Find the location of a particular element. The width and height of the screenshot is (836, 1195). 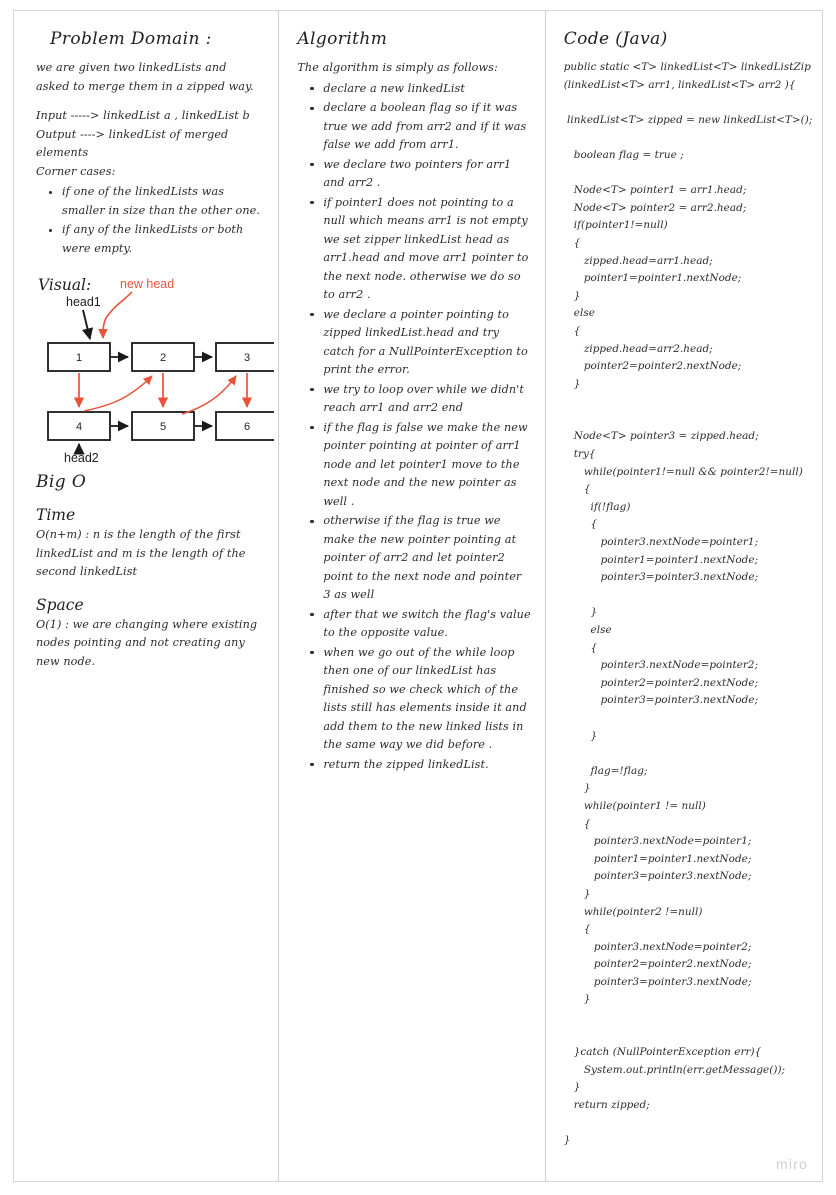

visual-diagram-section: Visual: new head head1 head2 1 2 3 4 5 6 is located at coordinates (155, 371).